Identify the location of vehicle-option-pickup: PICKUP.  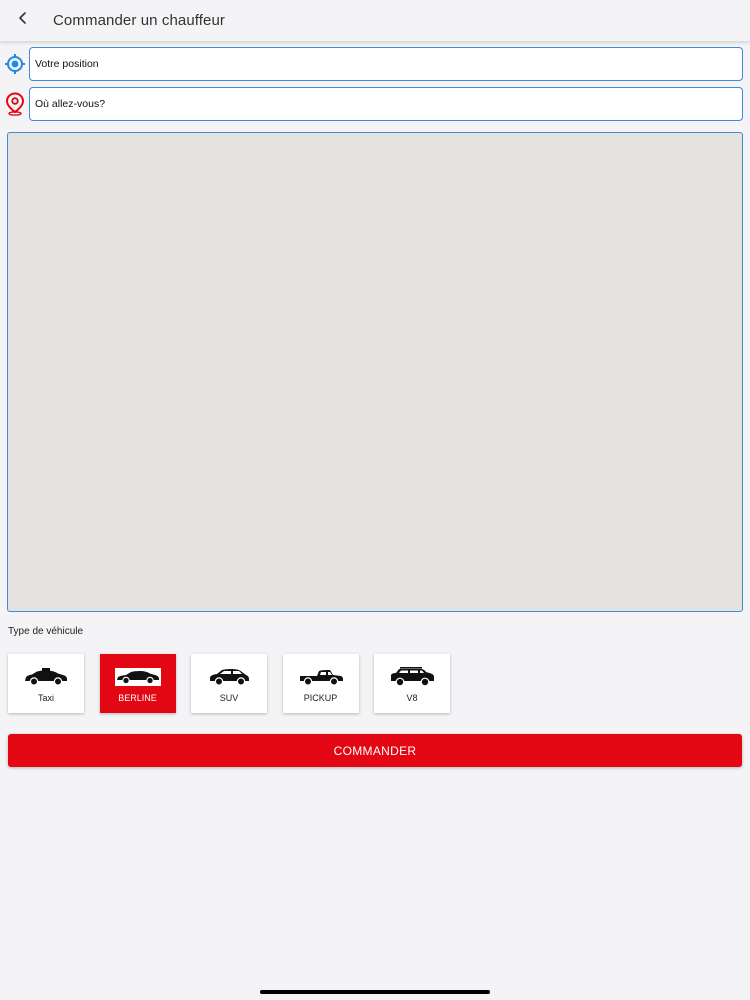
(320, 683).